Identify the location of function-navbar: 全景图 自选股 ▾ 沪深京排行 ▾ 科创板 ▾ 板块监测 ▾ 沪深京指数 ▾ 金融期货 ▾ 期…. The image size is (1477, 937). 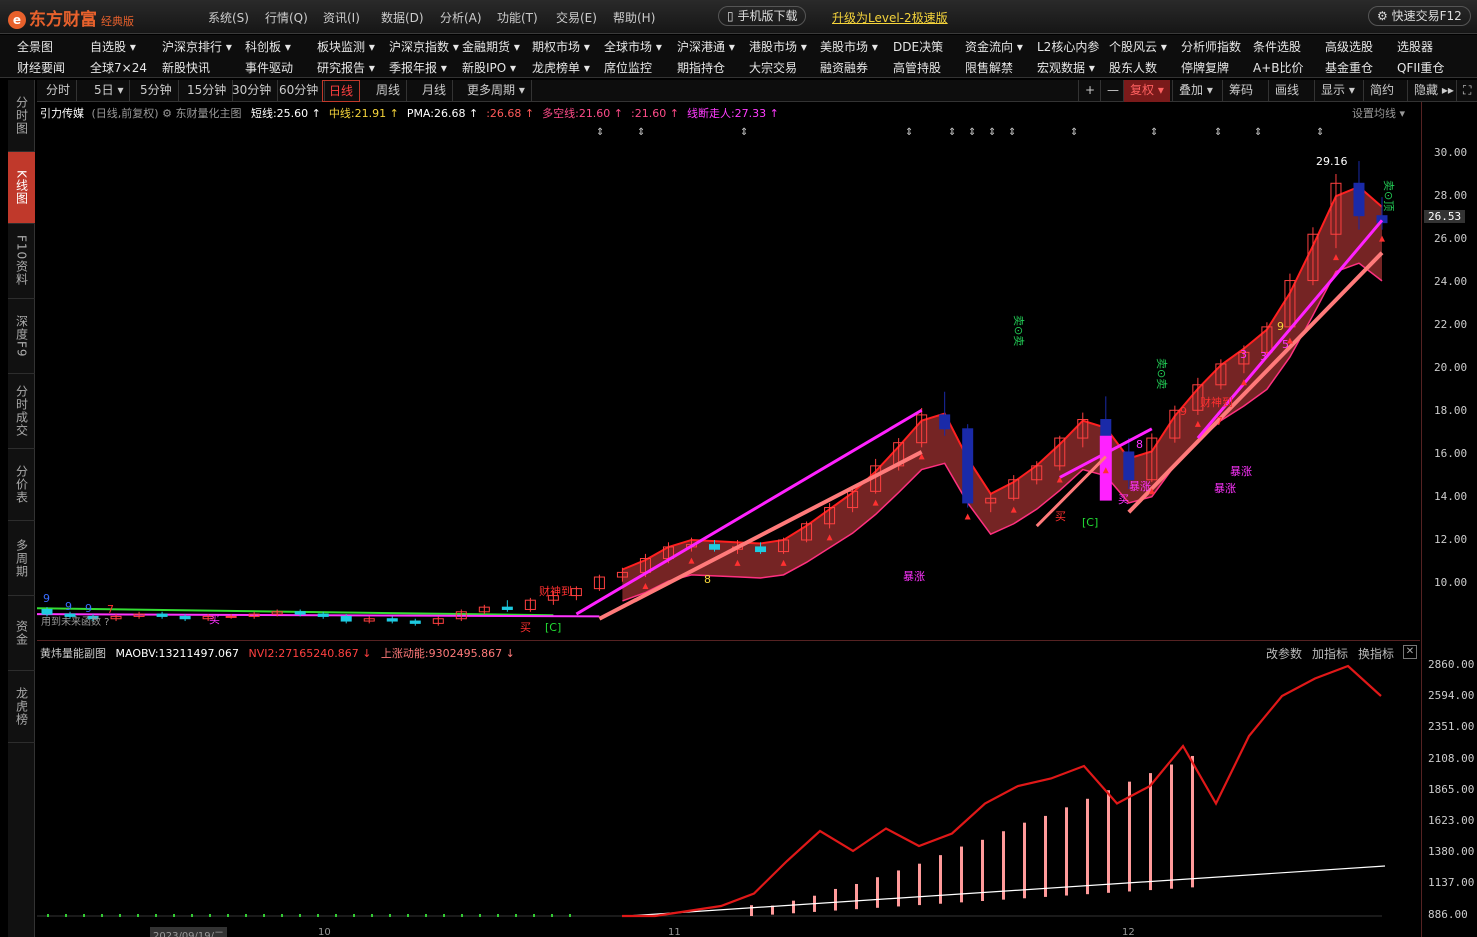
(738, 56).